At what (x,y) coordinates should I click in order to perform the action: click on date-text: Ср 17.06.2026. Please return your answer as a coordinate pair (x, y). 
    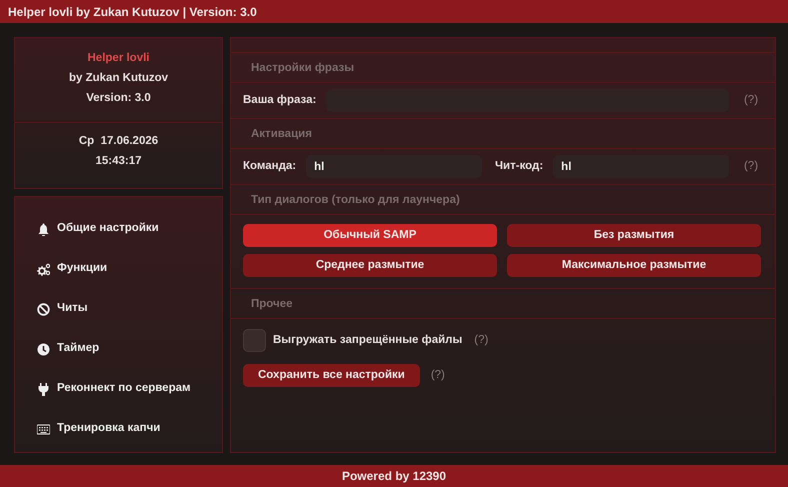
    Looking at the image, I should click on (118, 141).